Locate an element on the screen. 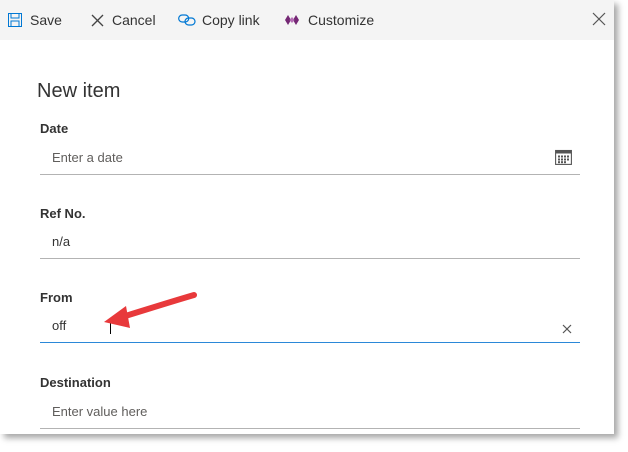 Image resolution: width=628 pixels, height=452 pixels. customize-button: Customize is located at coordinates (329, 20).